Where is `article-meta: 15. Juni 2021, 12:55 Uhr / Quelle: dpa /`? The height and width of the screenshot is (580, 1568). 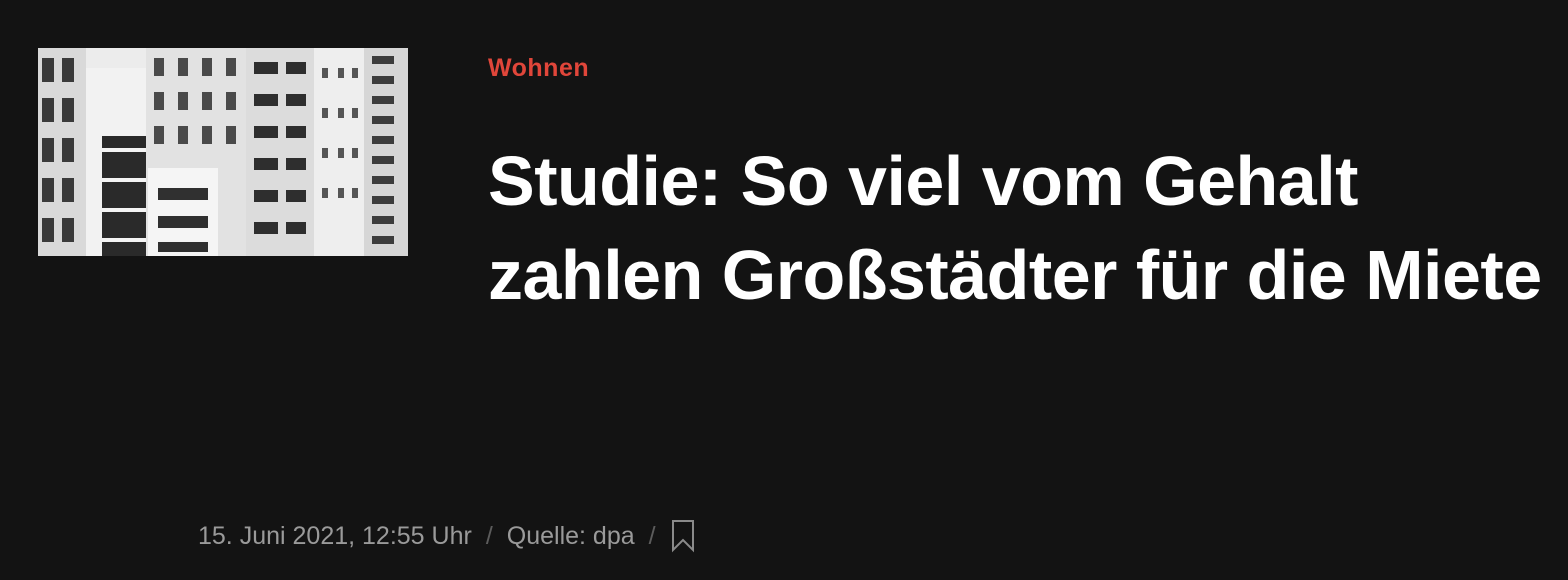
article-meta: 15. Juni 2021, 12:55 Uhr / Quelle: dpa / is located at coordinates (447, 536).